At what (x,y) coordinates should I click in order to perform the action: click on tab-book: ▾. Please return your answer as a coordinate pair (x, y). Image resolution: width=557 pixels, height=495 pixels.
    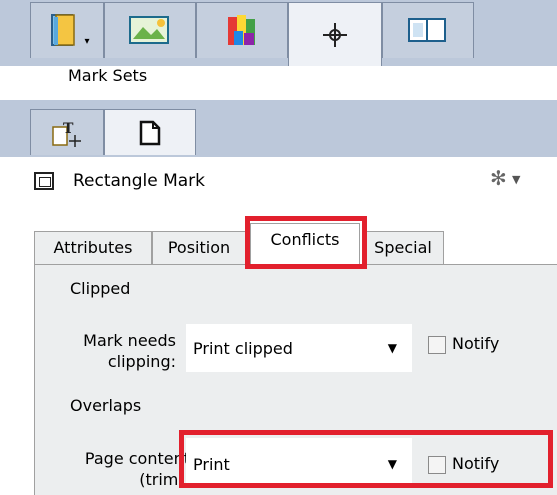
    Looking at the image, I should click on (67, 30).